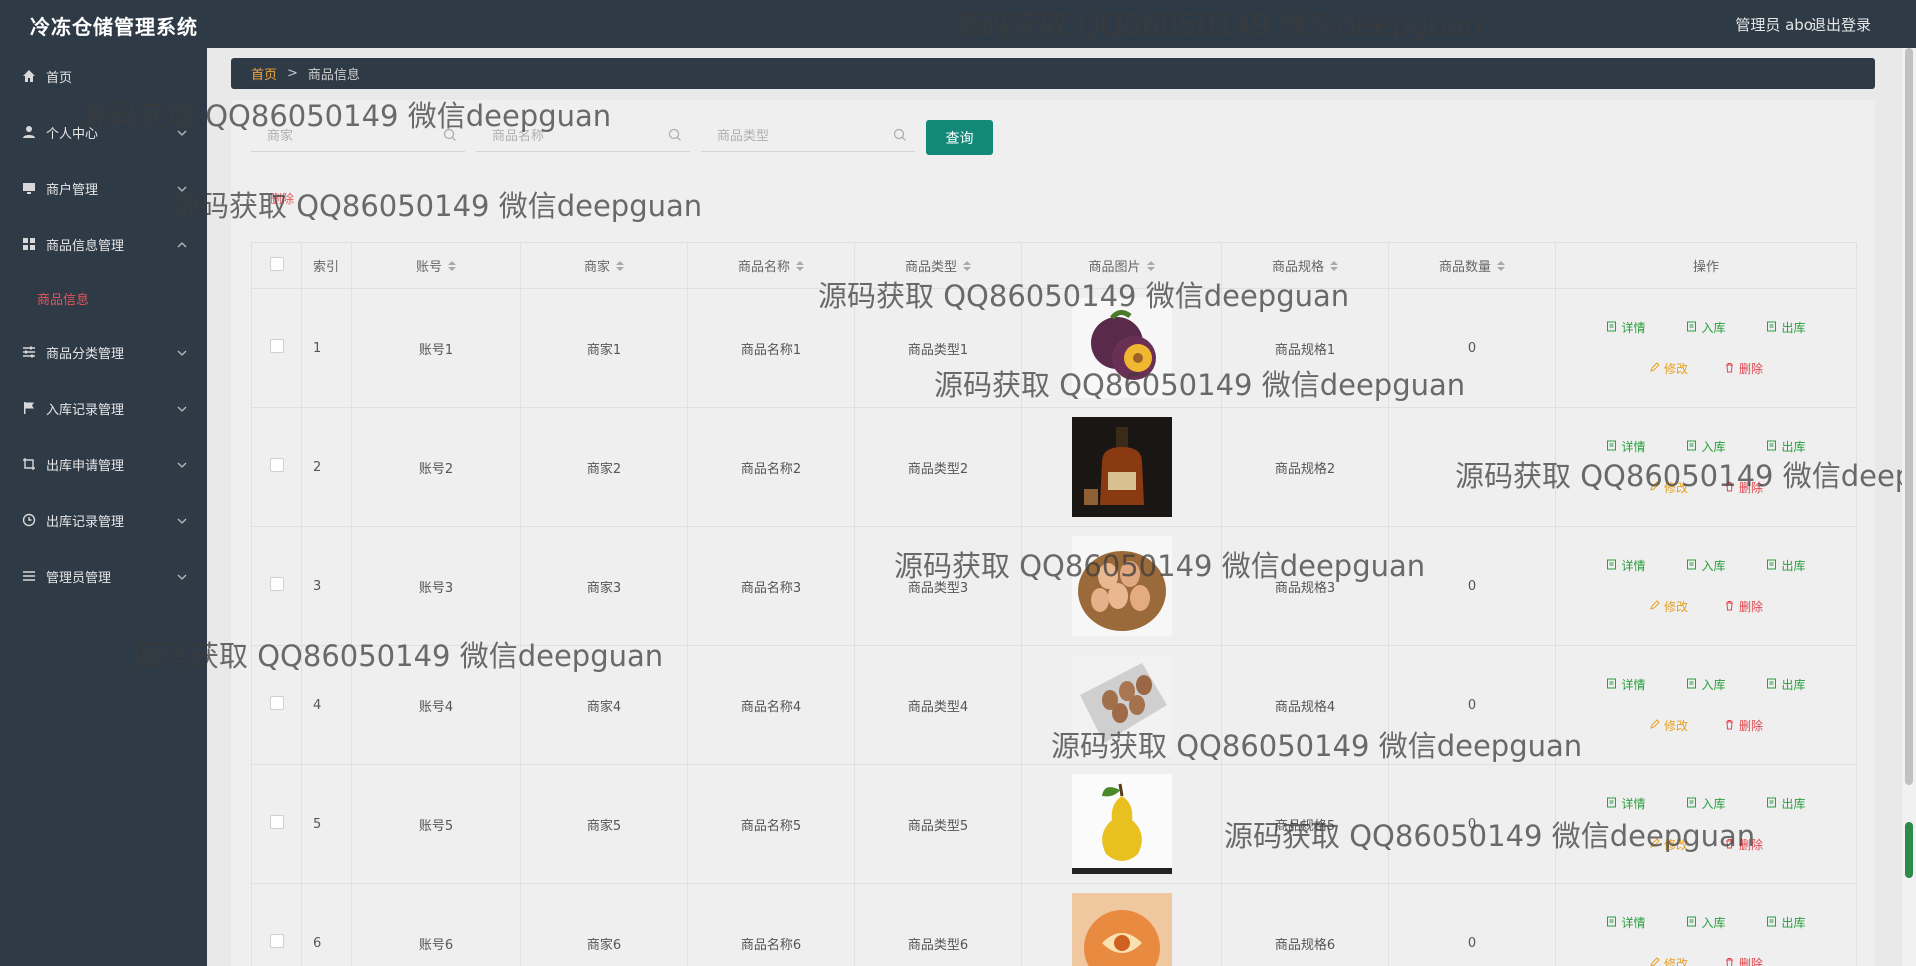 Image resolution: width=1916 pixels, height=966 pixels. Describe the element at coordinates (938, 924) in the screenshot. I see `cell-type: 商品类型6` at that location.